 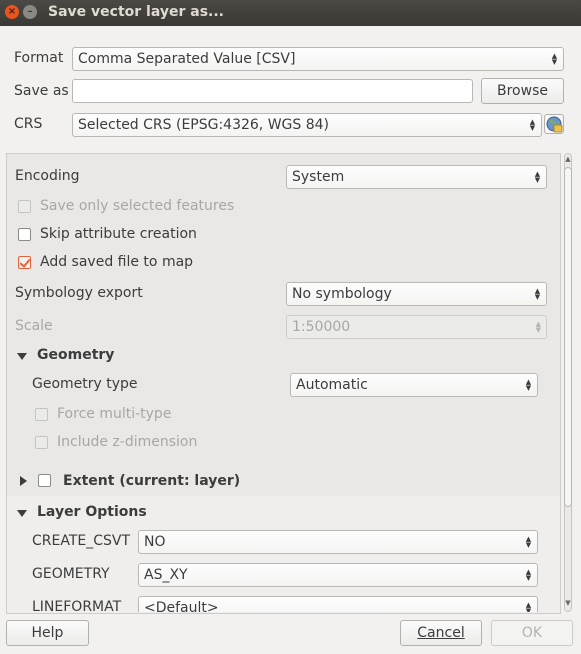 I want to click on create-csvt-combo: NO ▲ ▼, so click(x=338, y=542).